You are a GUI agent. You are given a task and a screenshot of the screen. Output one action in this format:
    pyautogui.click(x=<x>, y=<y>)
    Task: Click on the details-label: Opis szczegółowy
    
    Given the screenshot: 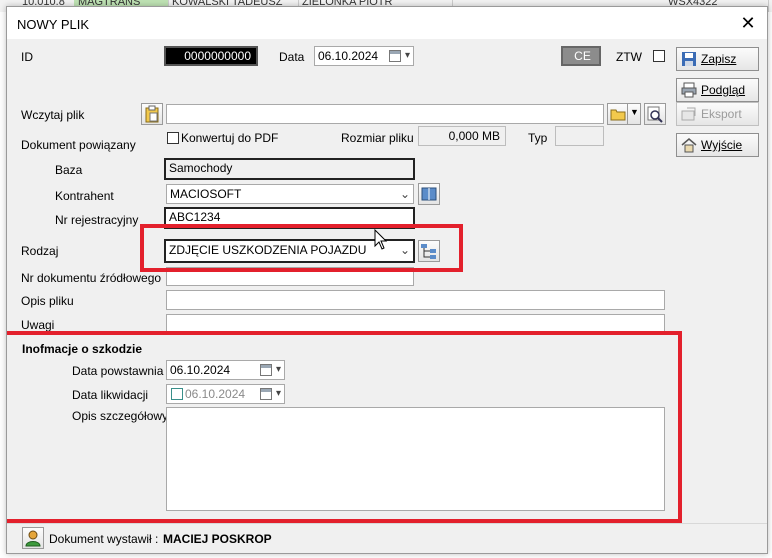 What is the action you would take?
    pyautogui.click(x=120, y=416)
    